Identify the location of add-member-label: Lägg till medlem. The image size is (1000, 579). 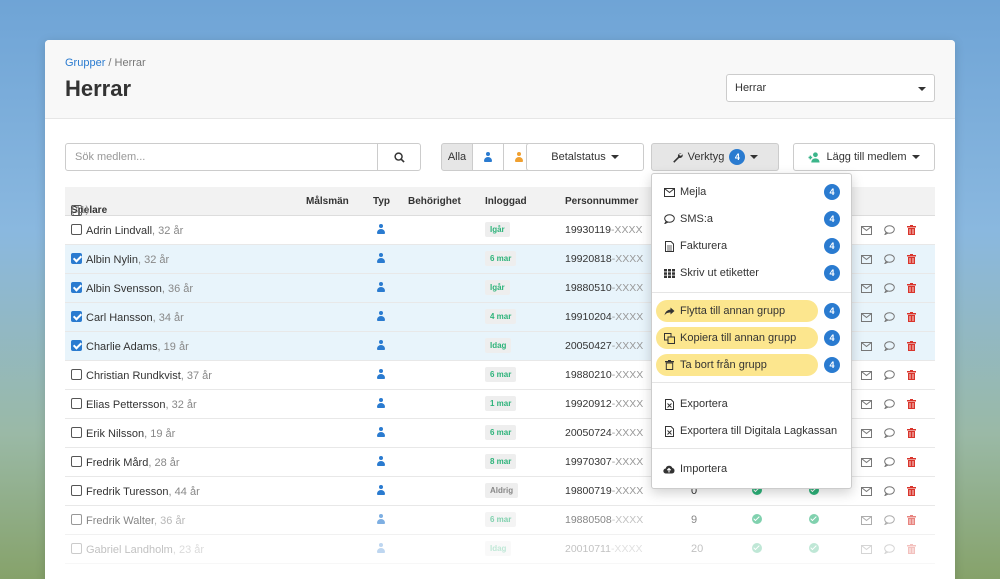
(866, 157).